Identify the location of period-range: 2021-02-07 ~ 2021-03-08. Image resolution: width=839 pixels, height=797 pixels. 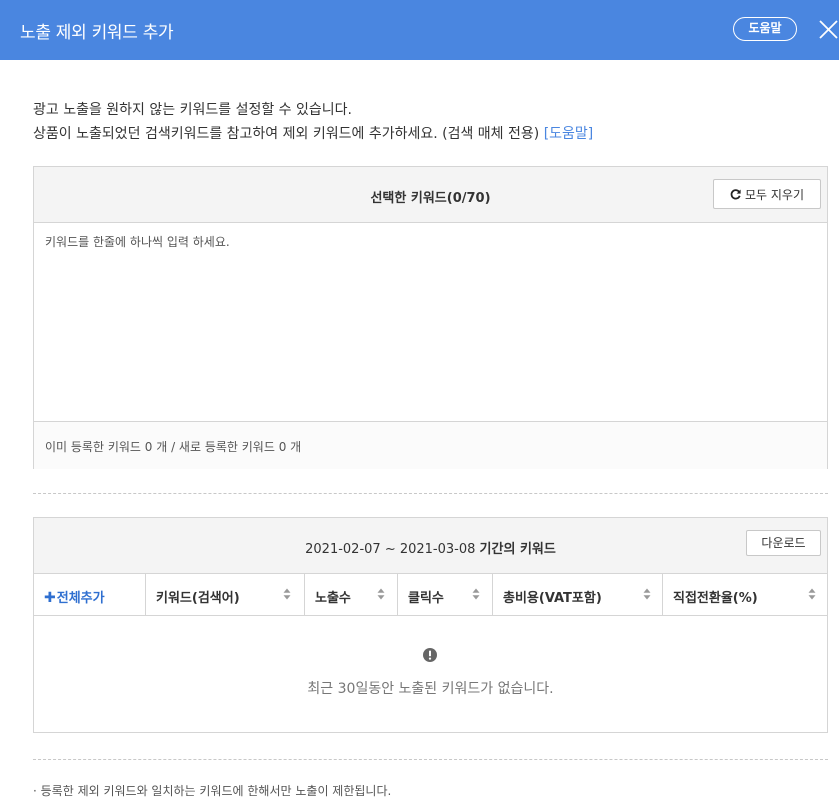
(390, 549).